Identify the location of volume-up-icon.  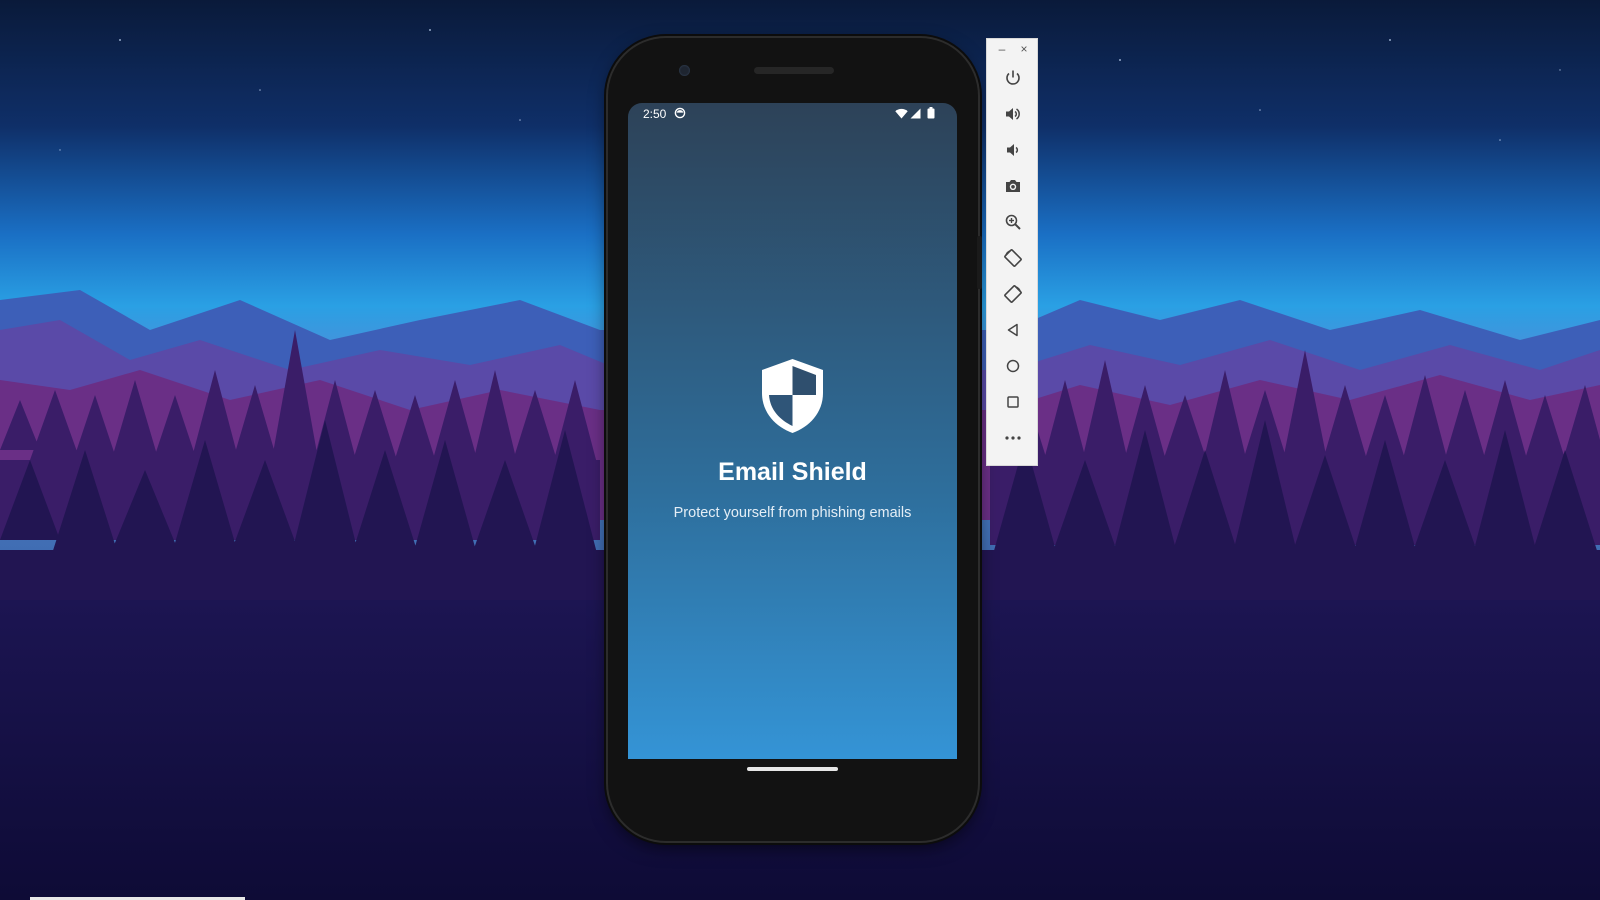
(1013, 114).